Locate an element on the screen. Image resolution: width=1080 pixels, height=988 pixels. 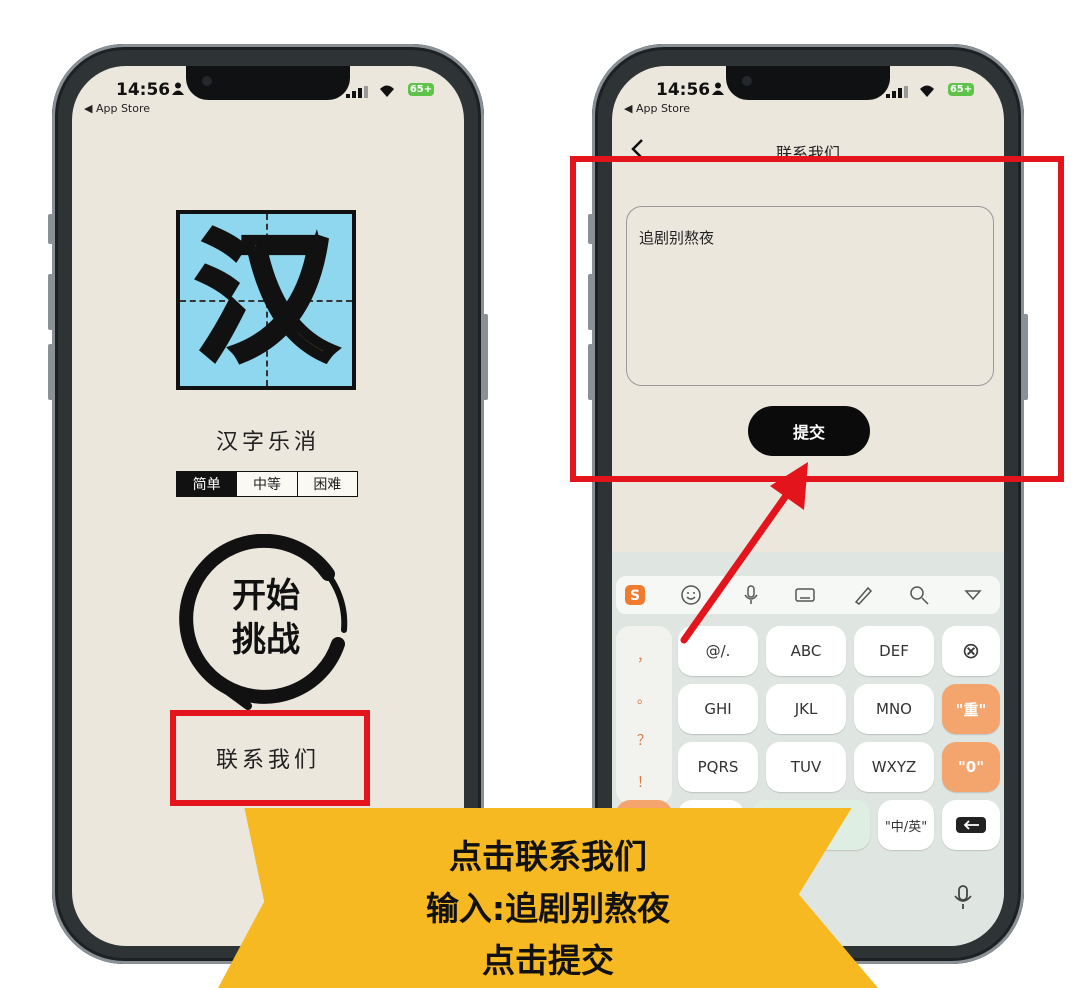
key-9: WXYZ is located at coordinates (894, 767).